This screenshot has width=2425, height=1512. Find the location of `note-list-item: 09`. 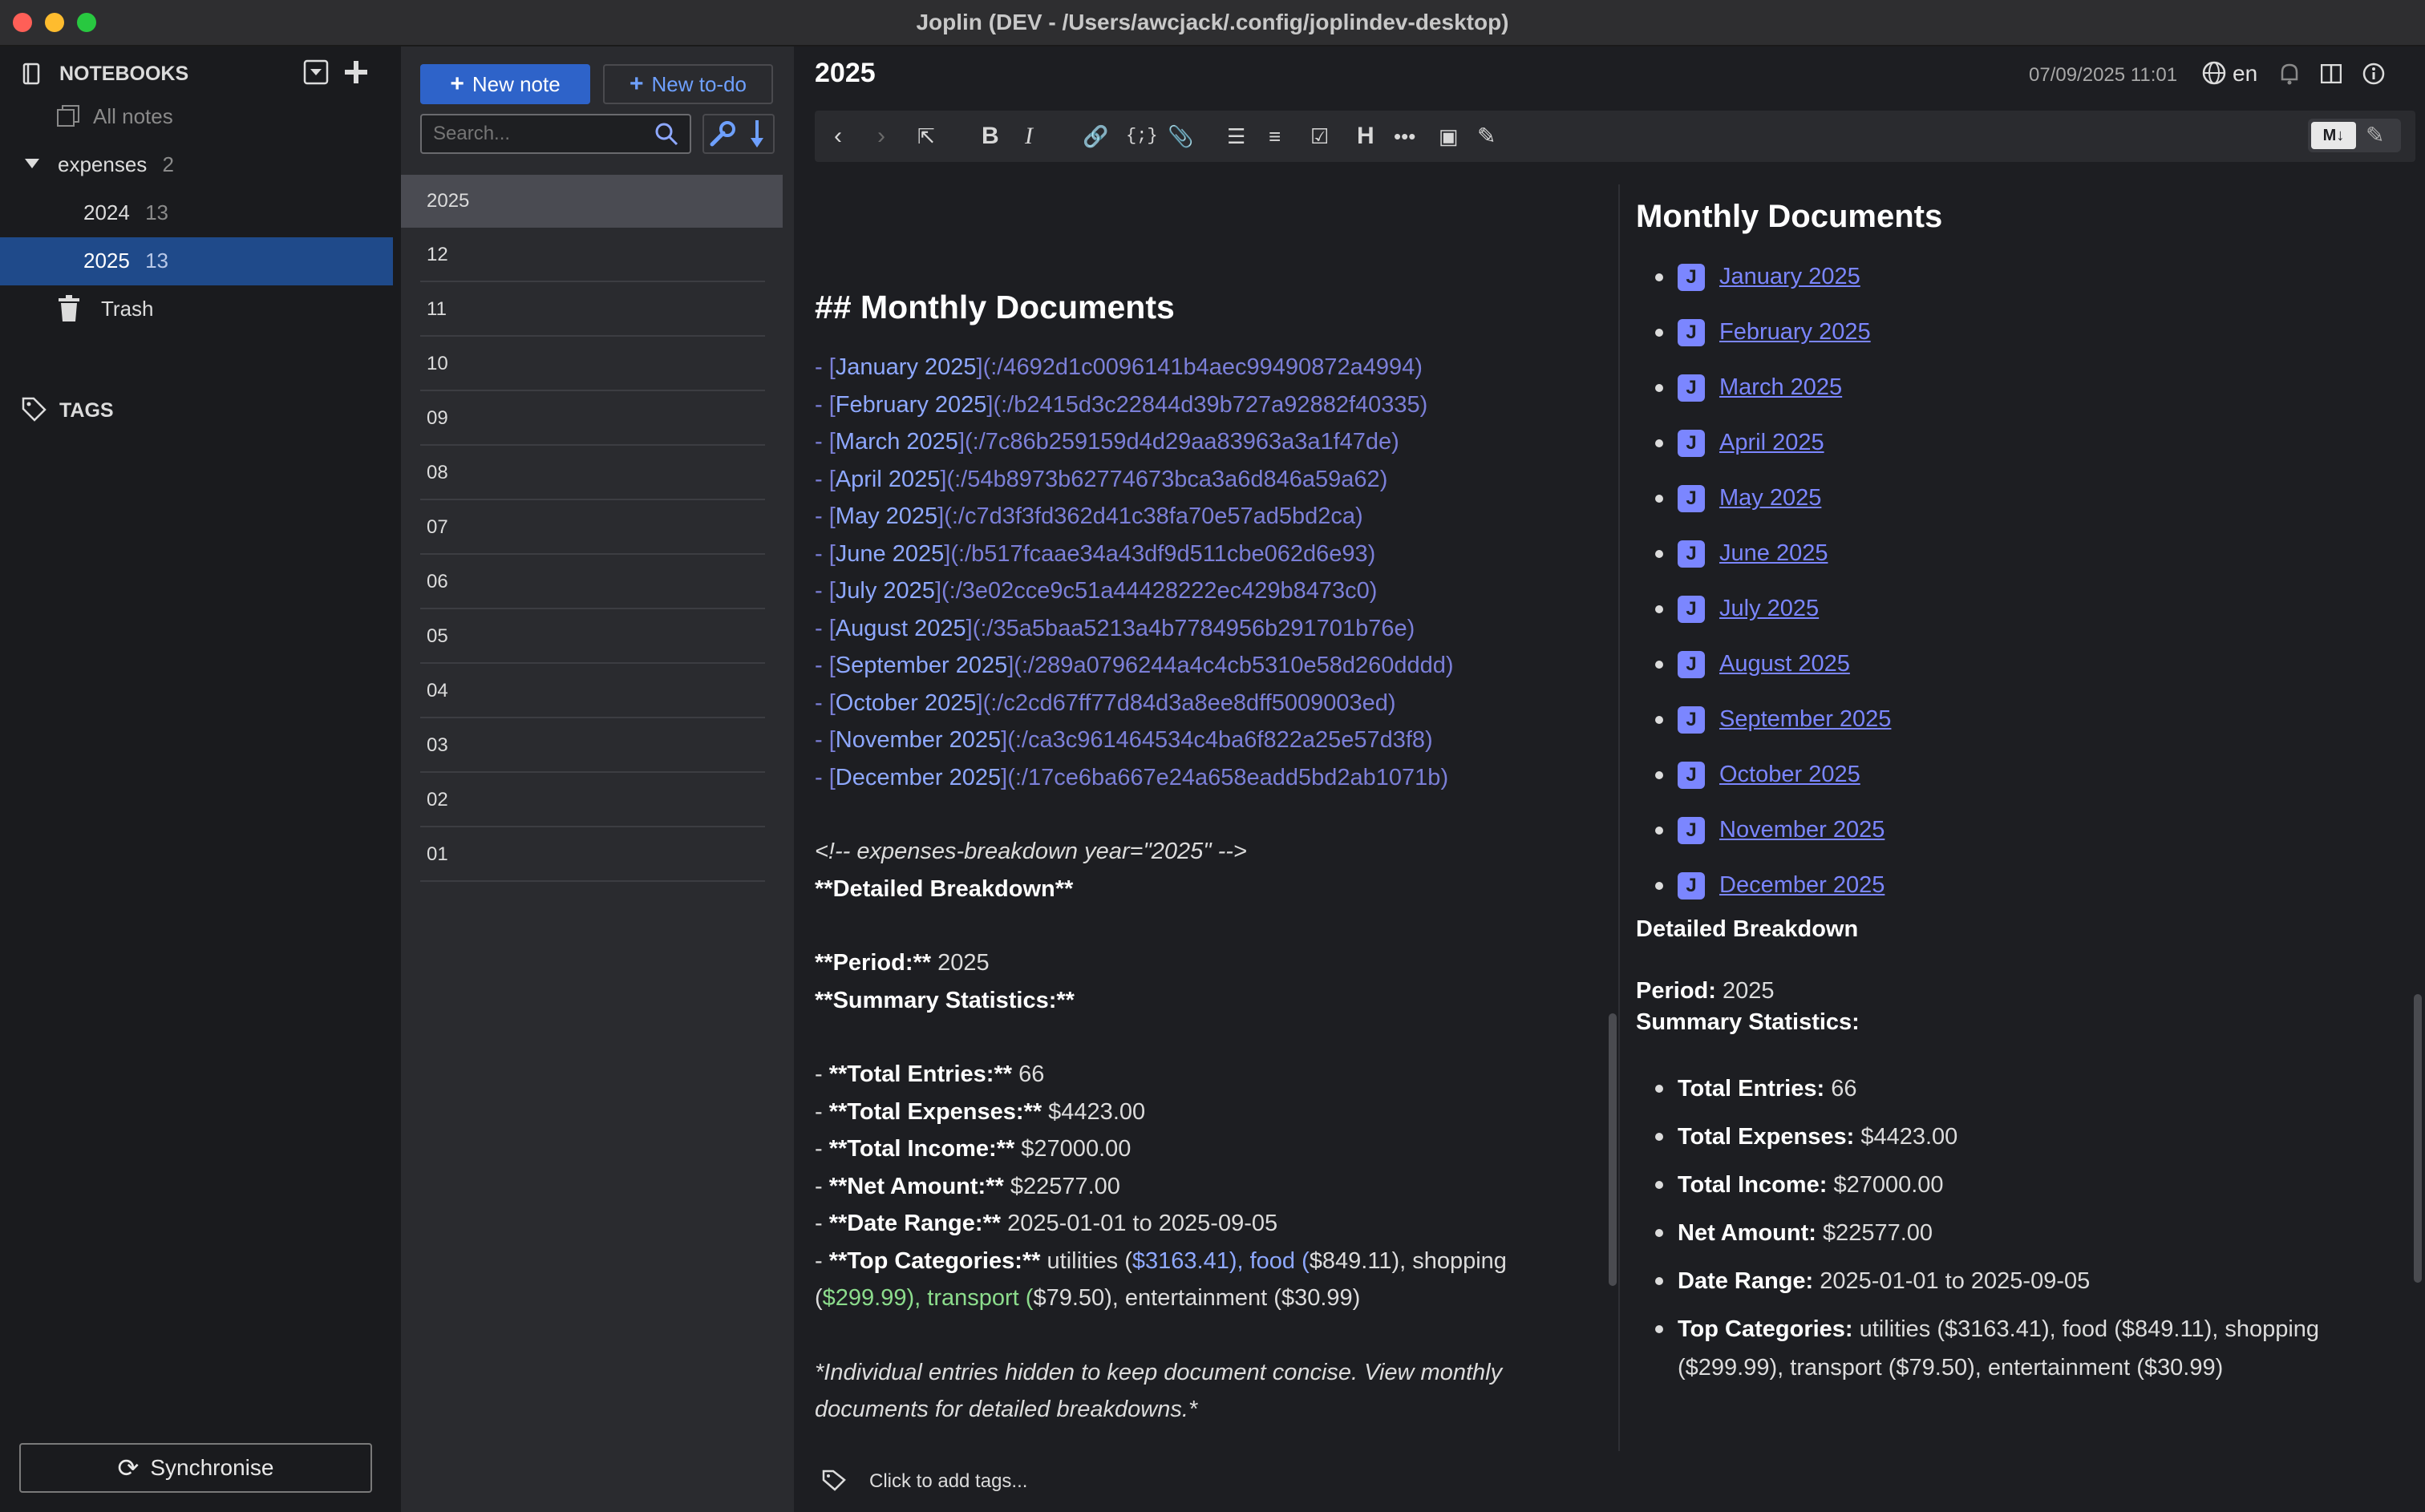

note-list-item: 09 is located at coordinates (592, 419).